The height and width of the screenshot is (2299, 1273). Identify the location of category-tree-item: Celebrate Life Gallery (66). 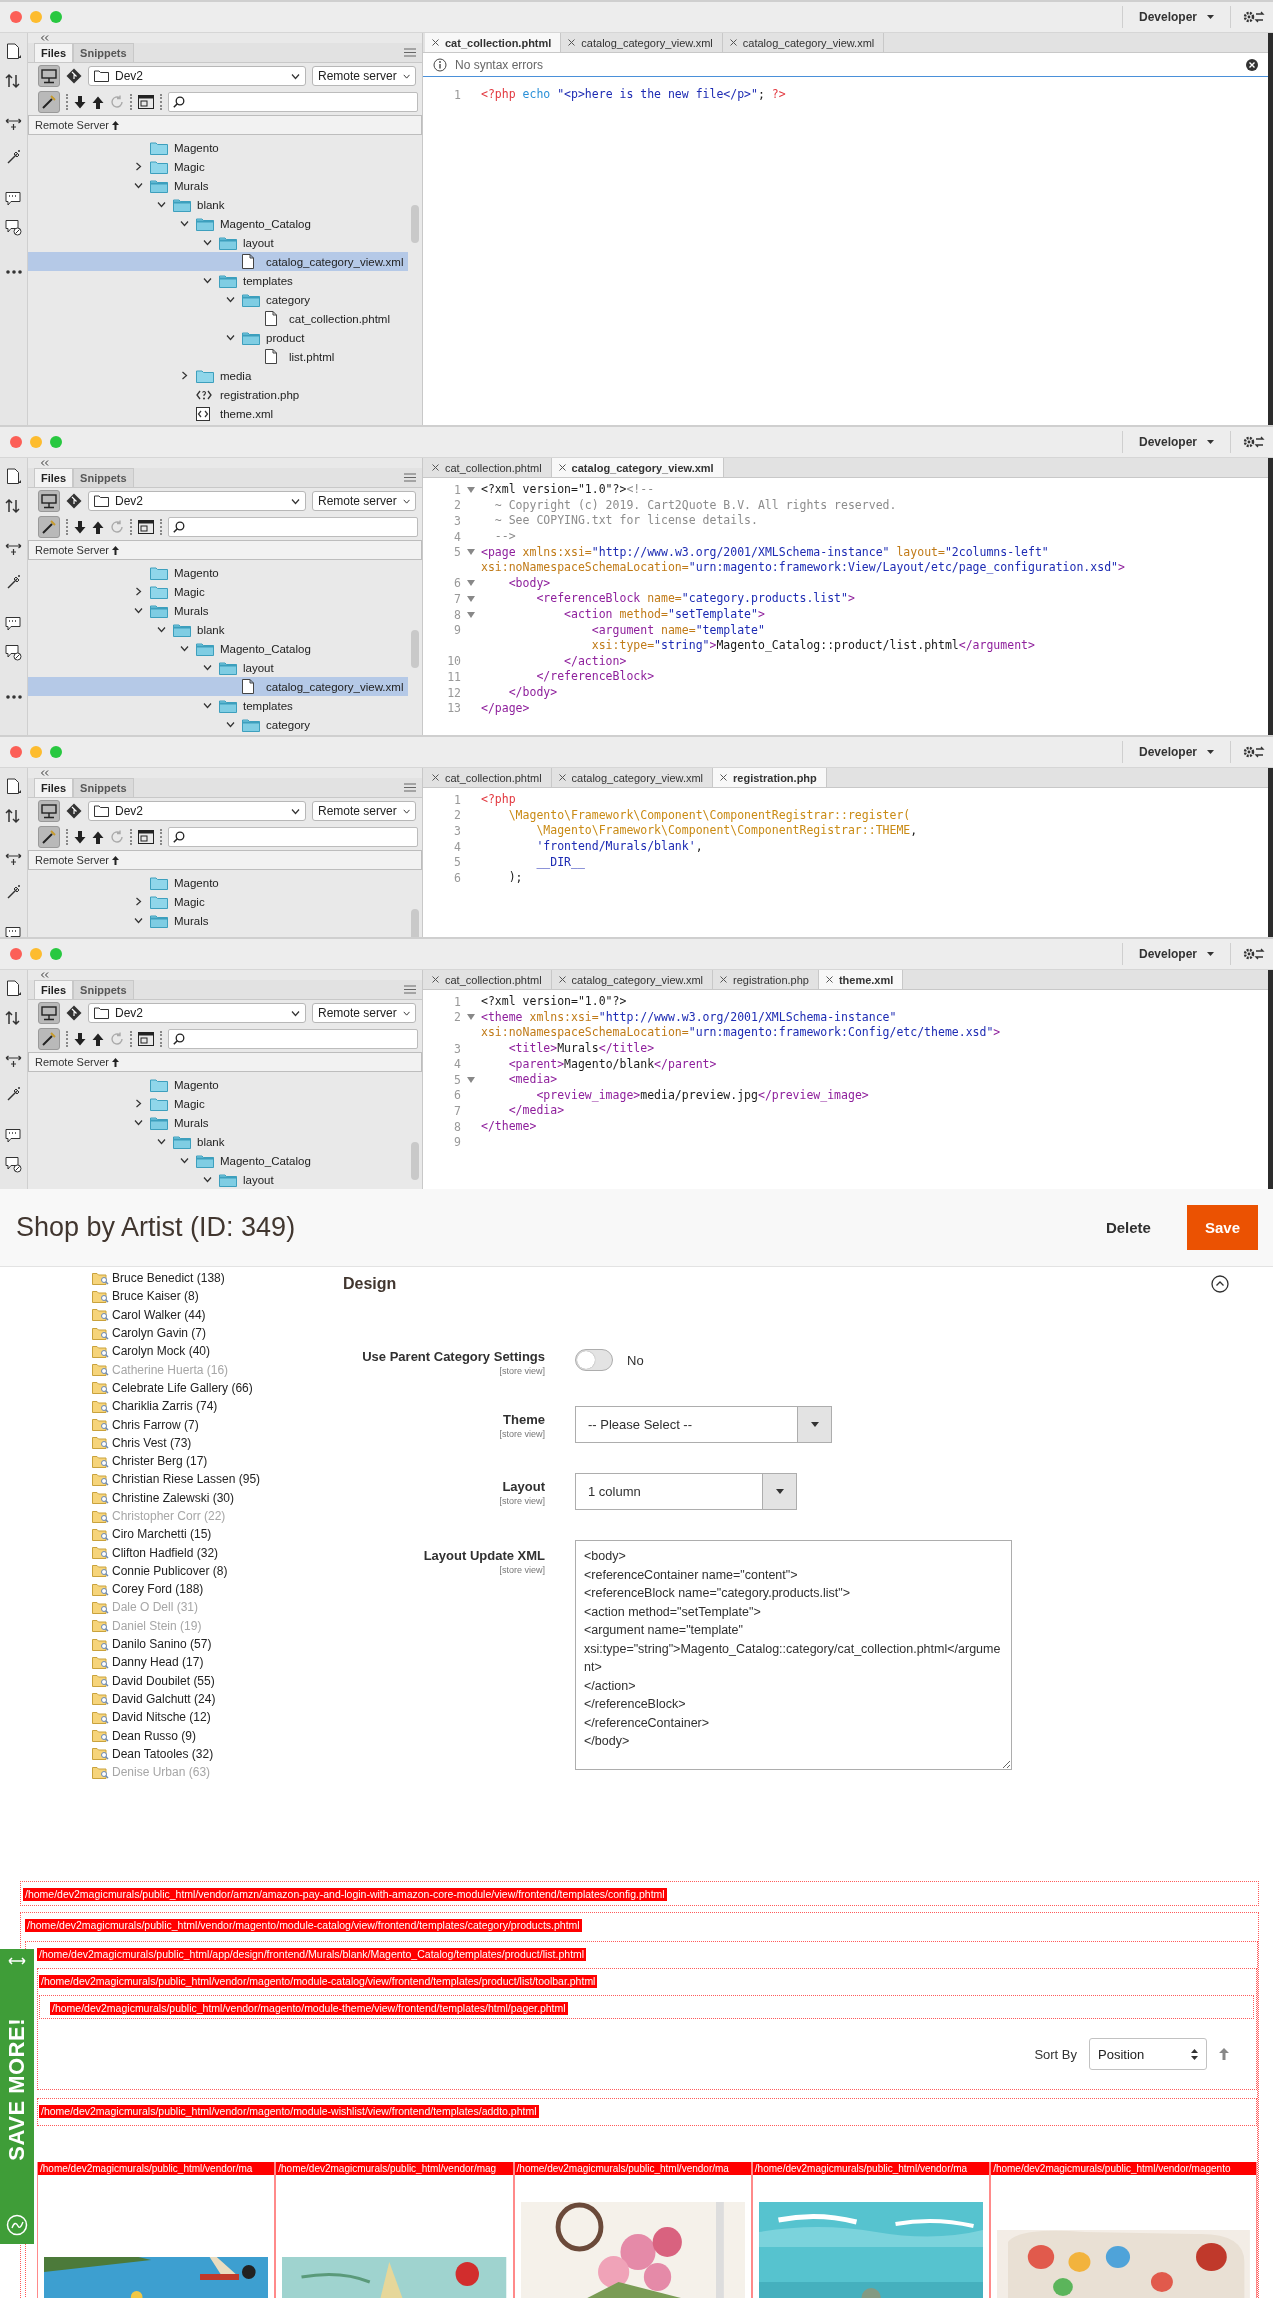
(211, 1388).